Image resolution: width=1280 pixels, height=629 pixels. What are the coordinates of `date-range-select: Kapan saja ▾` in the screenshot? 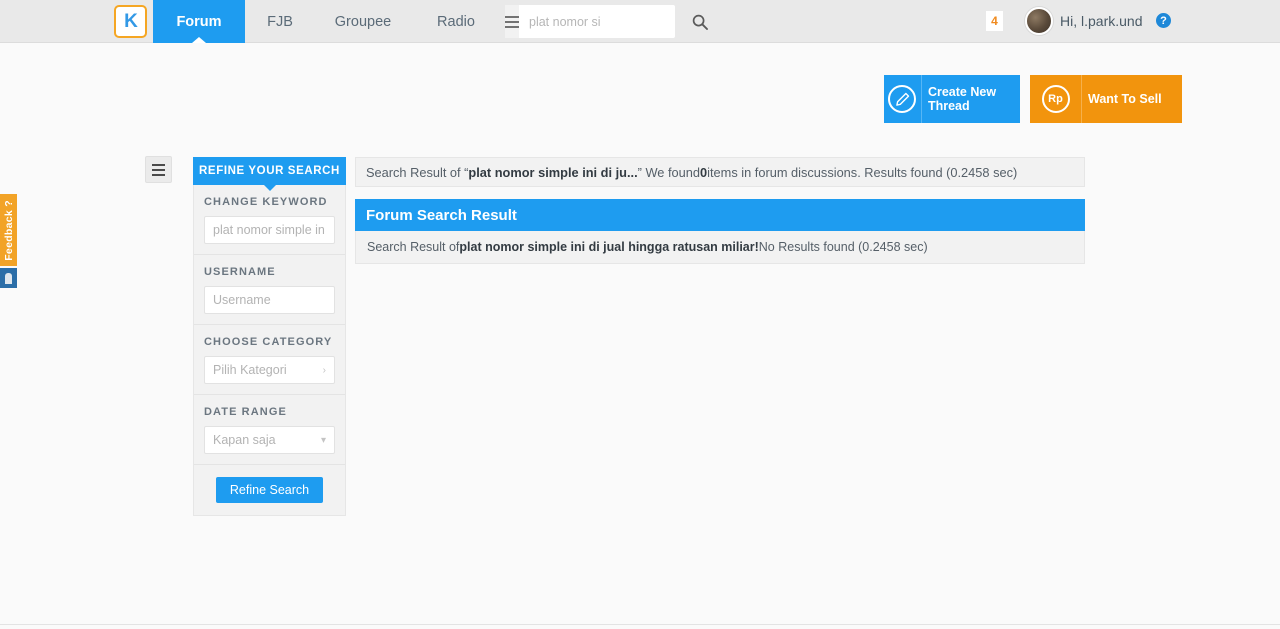 It's located at (269, 440).